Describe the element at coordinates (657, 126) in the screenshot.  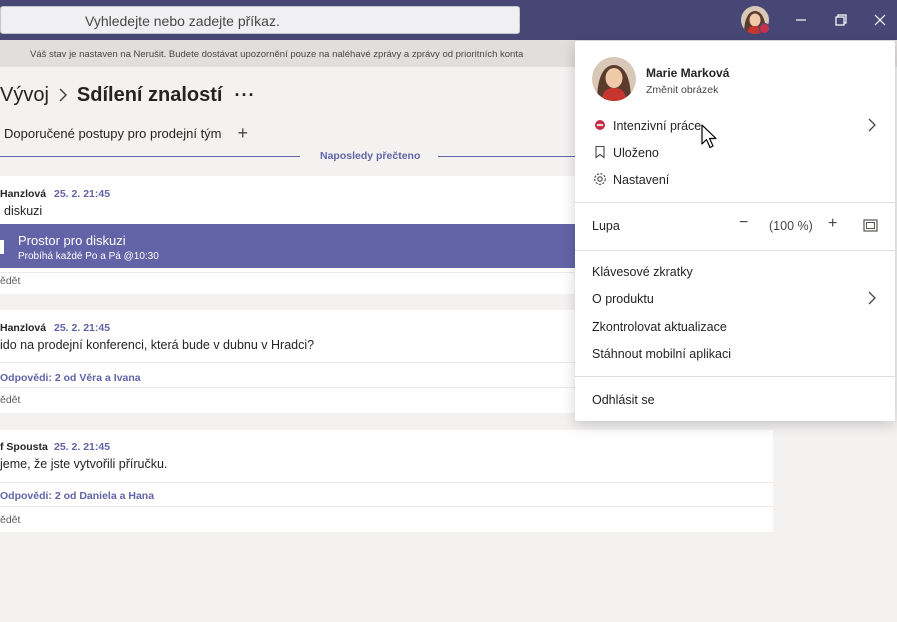
I see `status-label: Intenzivní práce` at that location.